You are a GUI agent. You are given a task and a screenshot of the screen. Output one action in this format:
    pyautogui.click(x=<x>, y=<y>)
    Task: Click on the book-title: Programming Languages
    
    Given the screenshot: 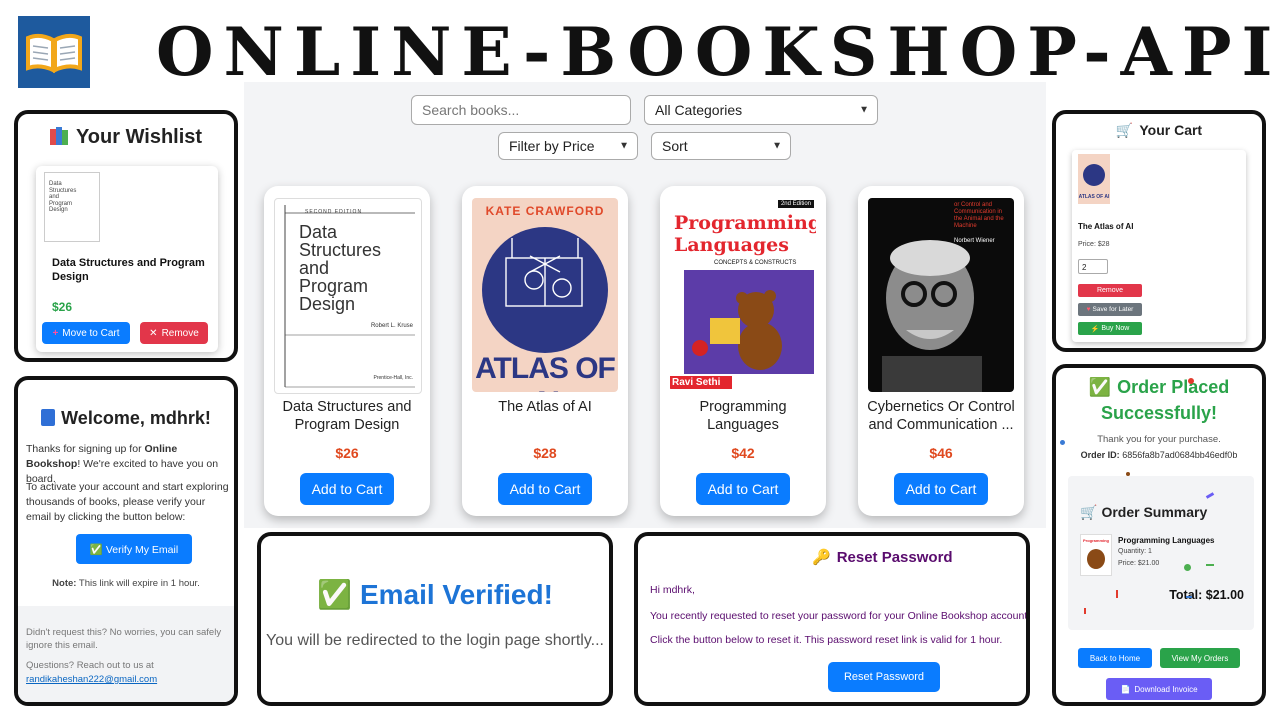 What is the action you would take?
    pyautogui.click(x=743, y=416)
    